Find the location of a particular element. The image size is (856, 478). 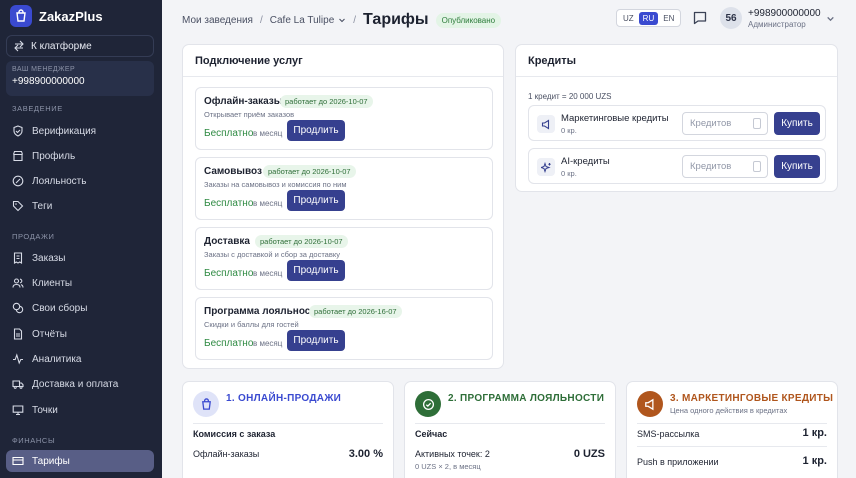

service-description: Открывает приём заказов is located at coordinates (249, 114).